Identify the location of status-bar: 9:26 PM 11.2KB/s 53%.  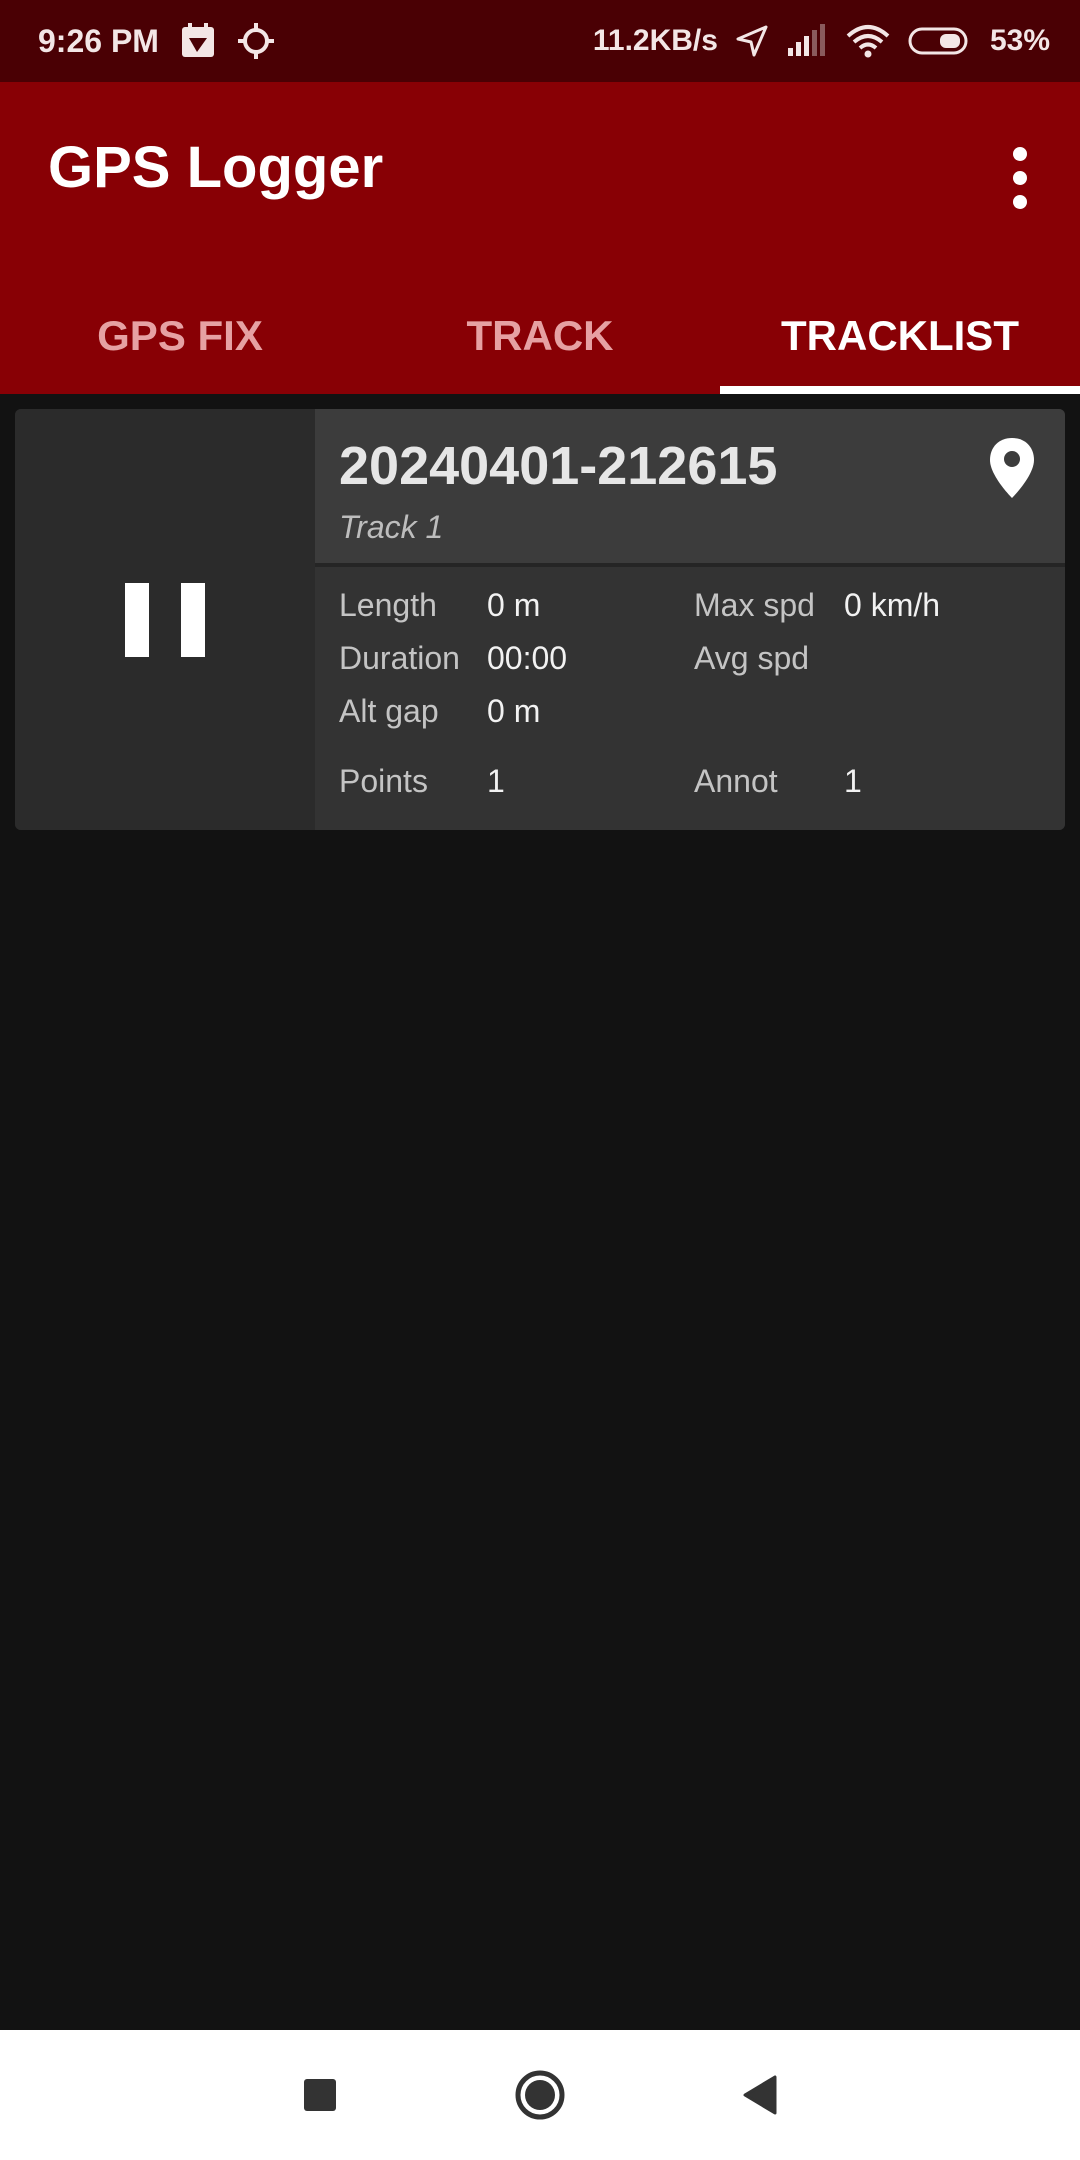
(540, 41).